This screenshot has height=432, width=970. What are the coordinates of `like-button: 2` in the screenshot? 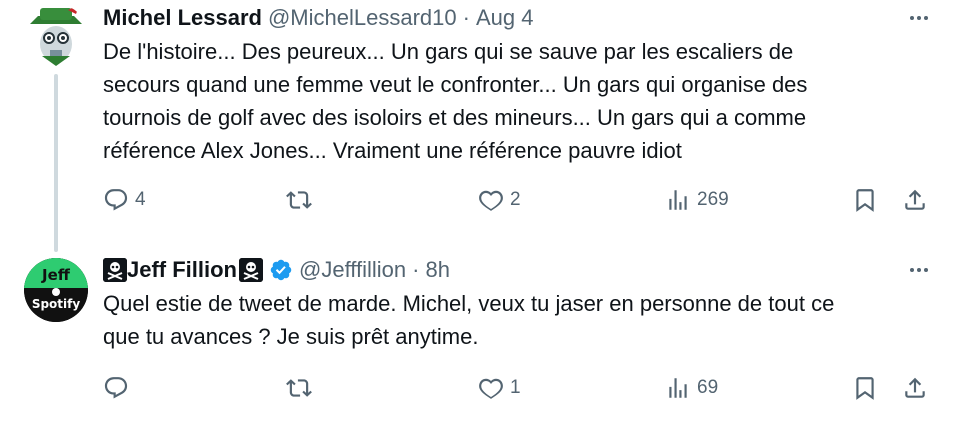 It's located at (499, 200).